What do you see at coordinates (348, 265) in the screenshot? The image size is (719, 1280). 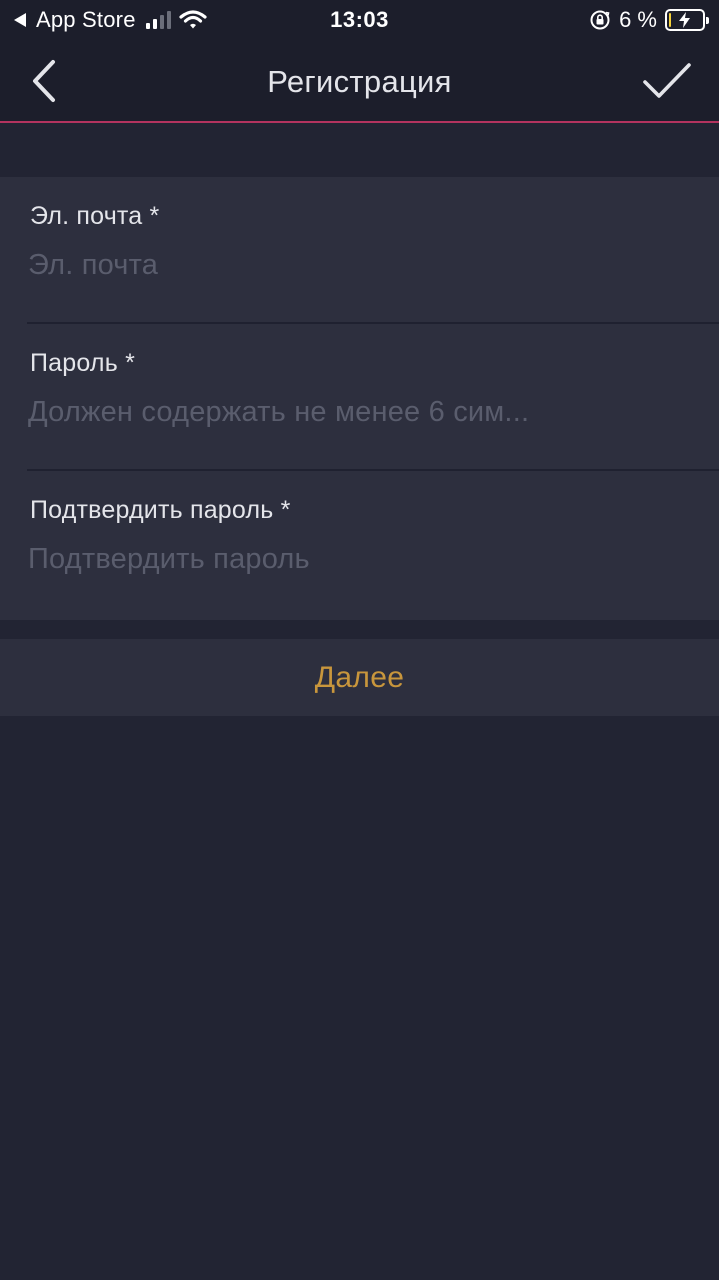 I see `email-input` at bounding box center [348, 265].